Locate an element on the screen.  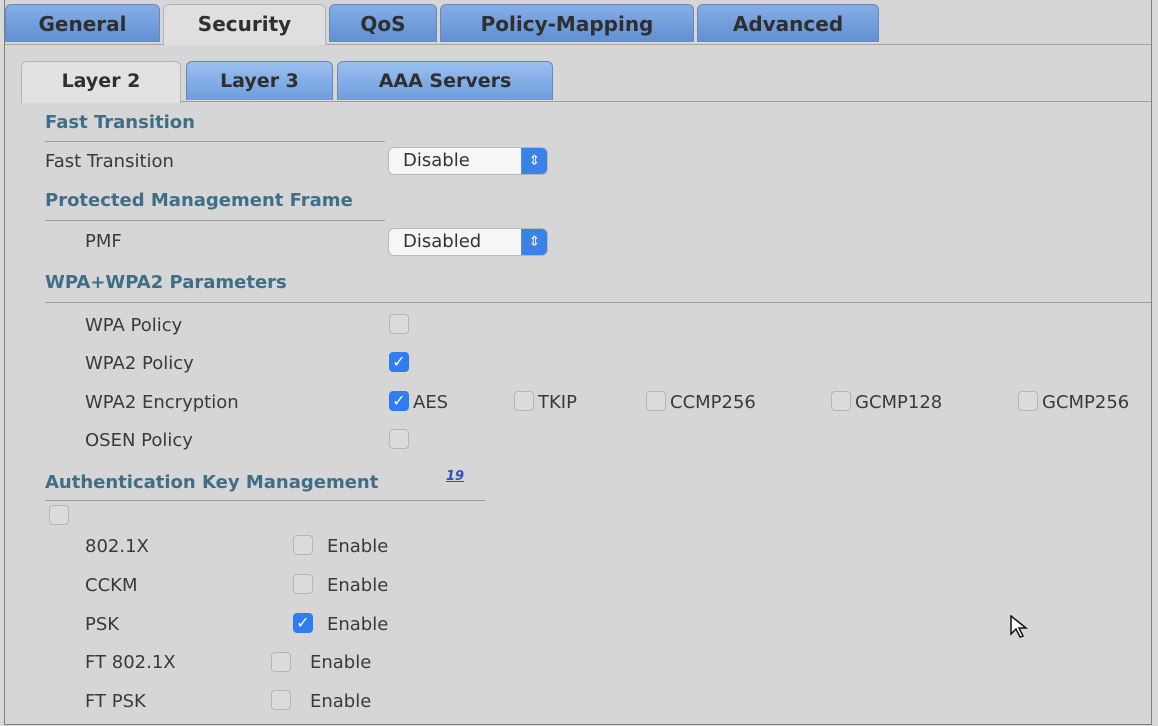
akm-psk-checkbox: ✓ is located at coordinates (303, 623).